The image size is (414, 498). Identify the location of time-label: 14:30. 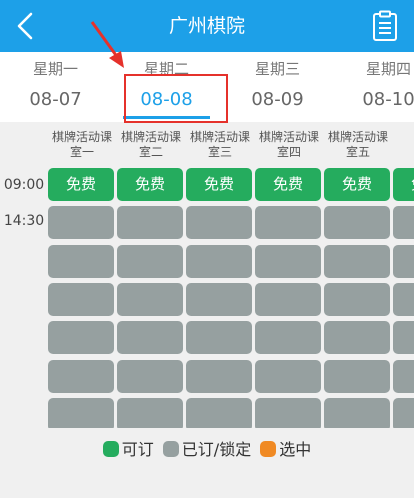
(24, 221).